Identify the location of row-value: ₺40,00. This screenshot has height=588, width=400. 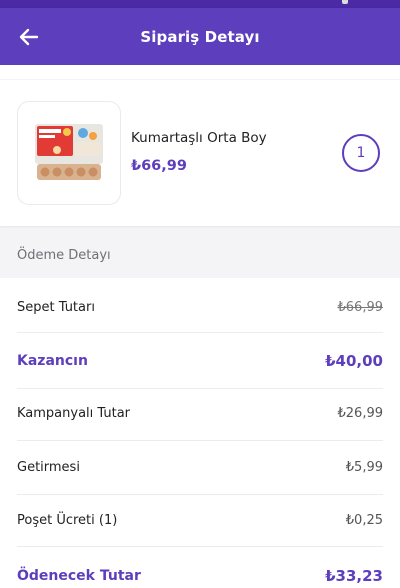
(354, 361).